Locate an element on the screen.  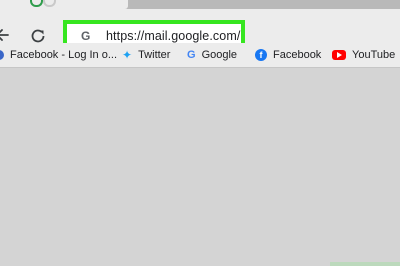
bookmark-label: Twitter is located at coordinates (154, 55).